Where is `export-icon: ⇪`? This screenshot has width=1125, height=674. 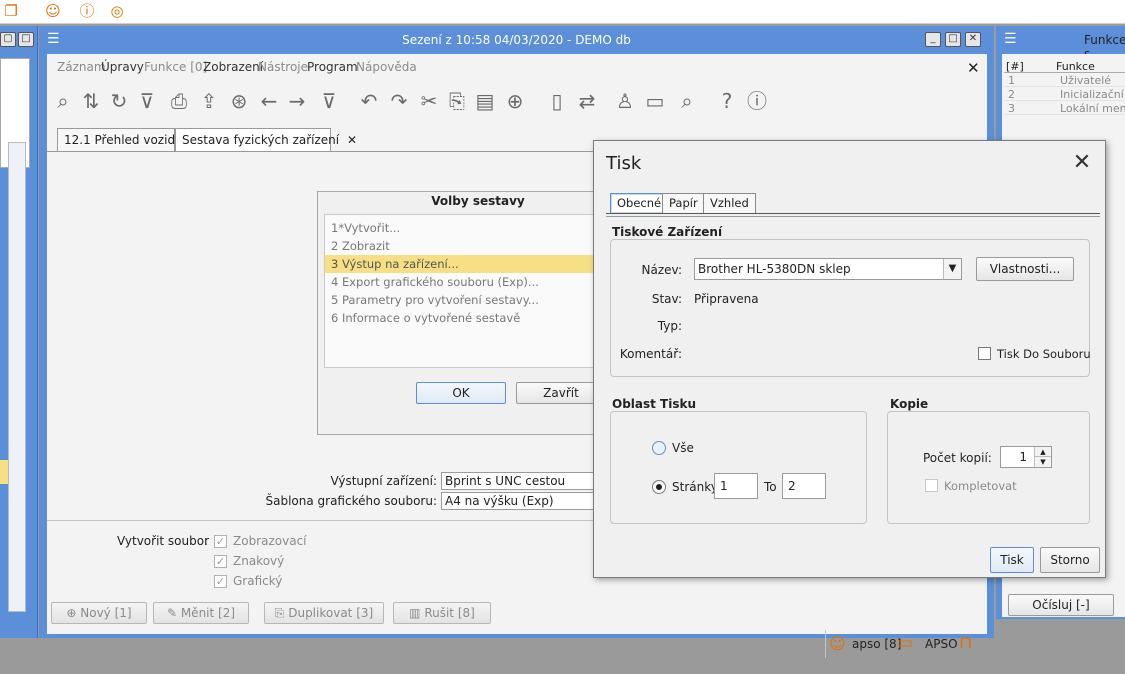
export-icon: ⇪ is located at coordinates (209, 101).